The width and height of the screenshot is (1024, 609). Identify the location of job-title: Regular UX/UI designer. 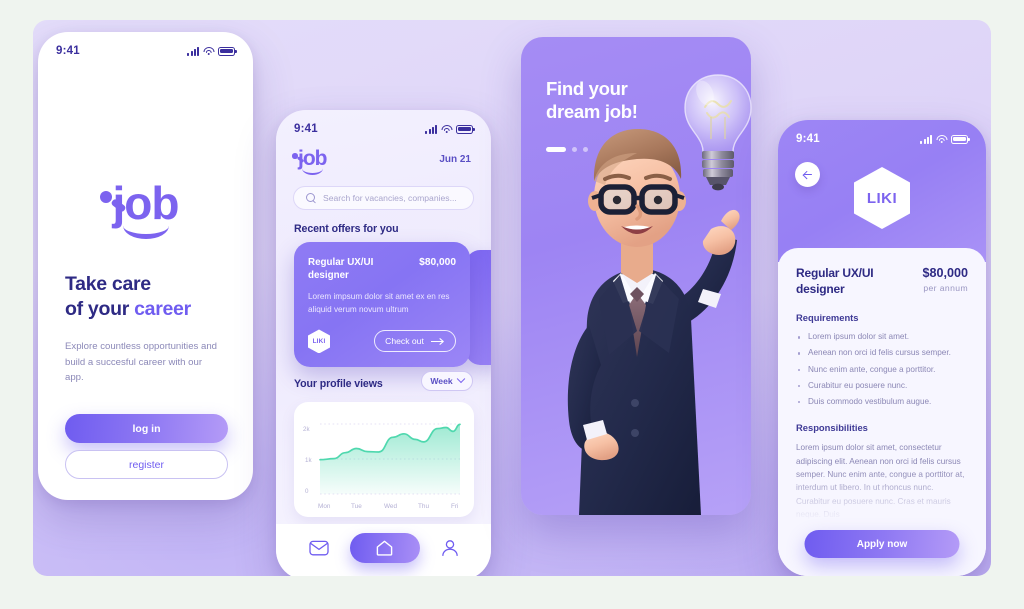
(835, 281).